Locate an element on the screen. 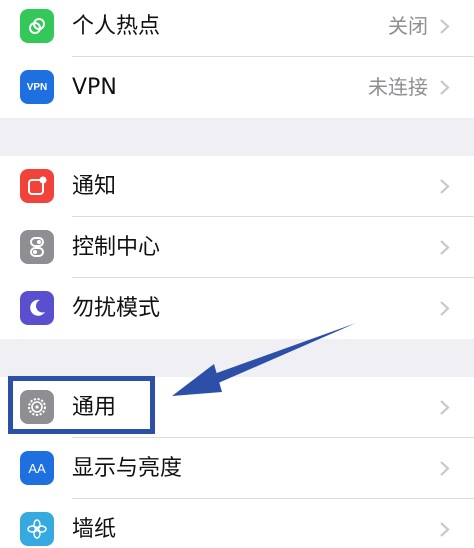  settings-row-notifications: 通知 is located at coordinates (237, 186).